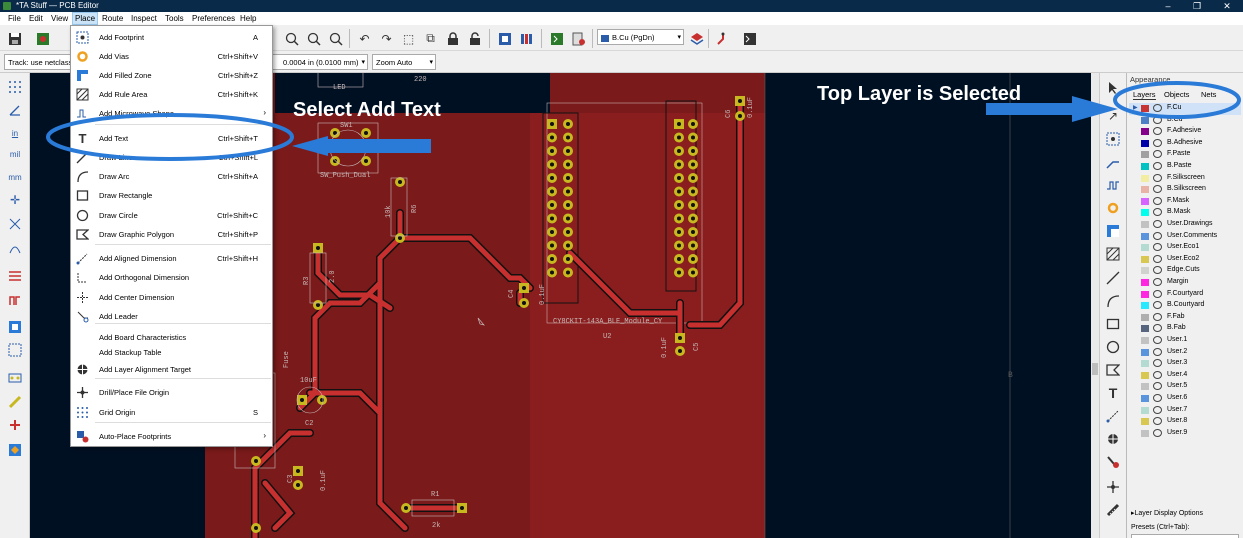 The width and height of the screenshot is (1243, 538). I want to click on ratsnest-icon, so click(15, 224).